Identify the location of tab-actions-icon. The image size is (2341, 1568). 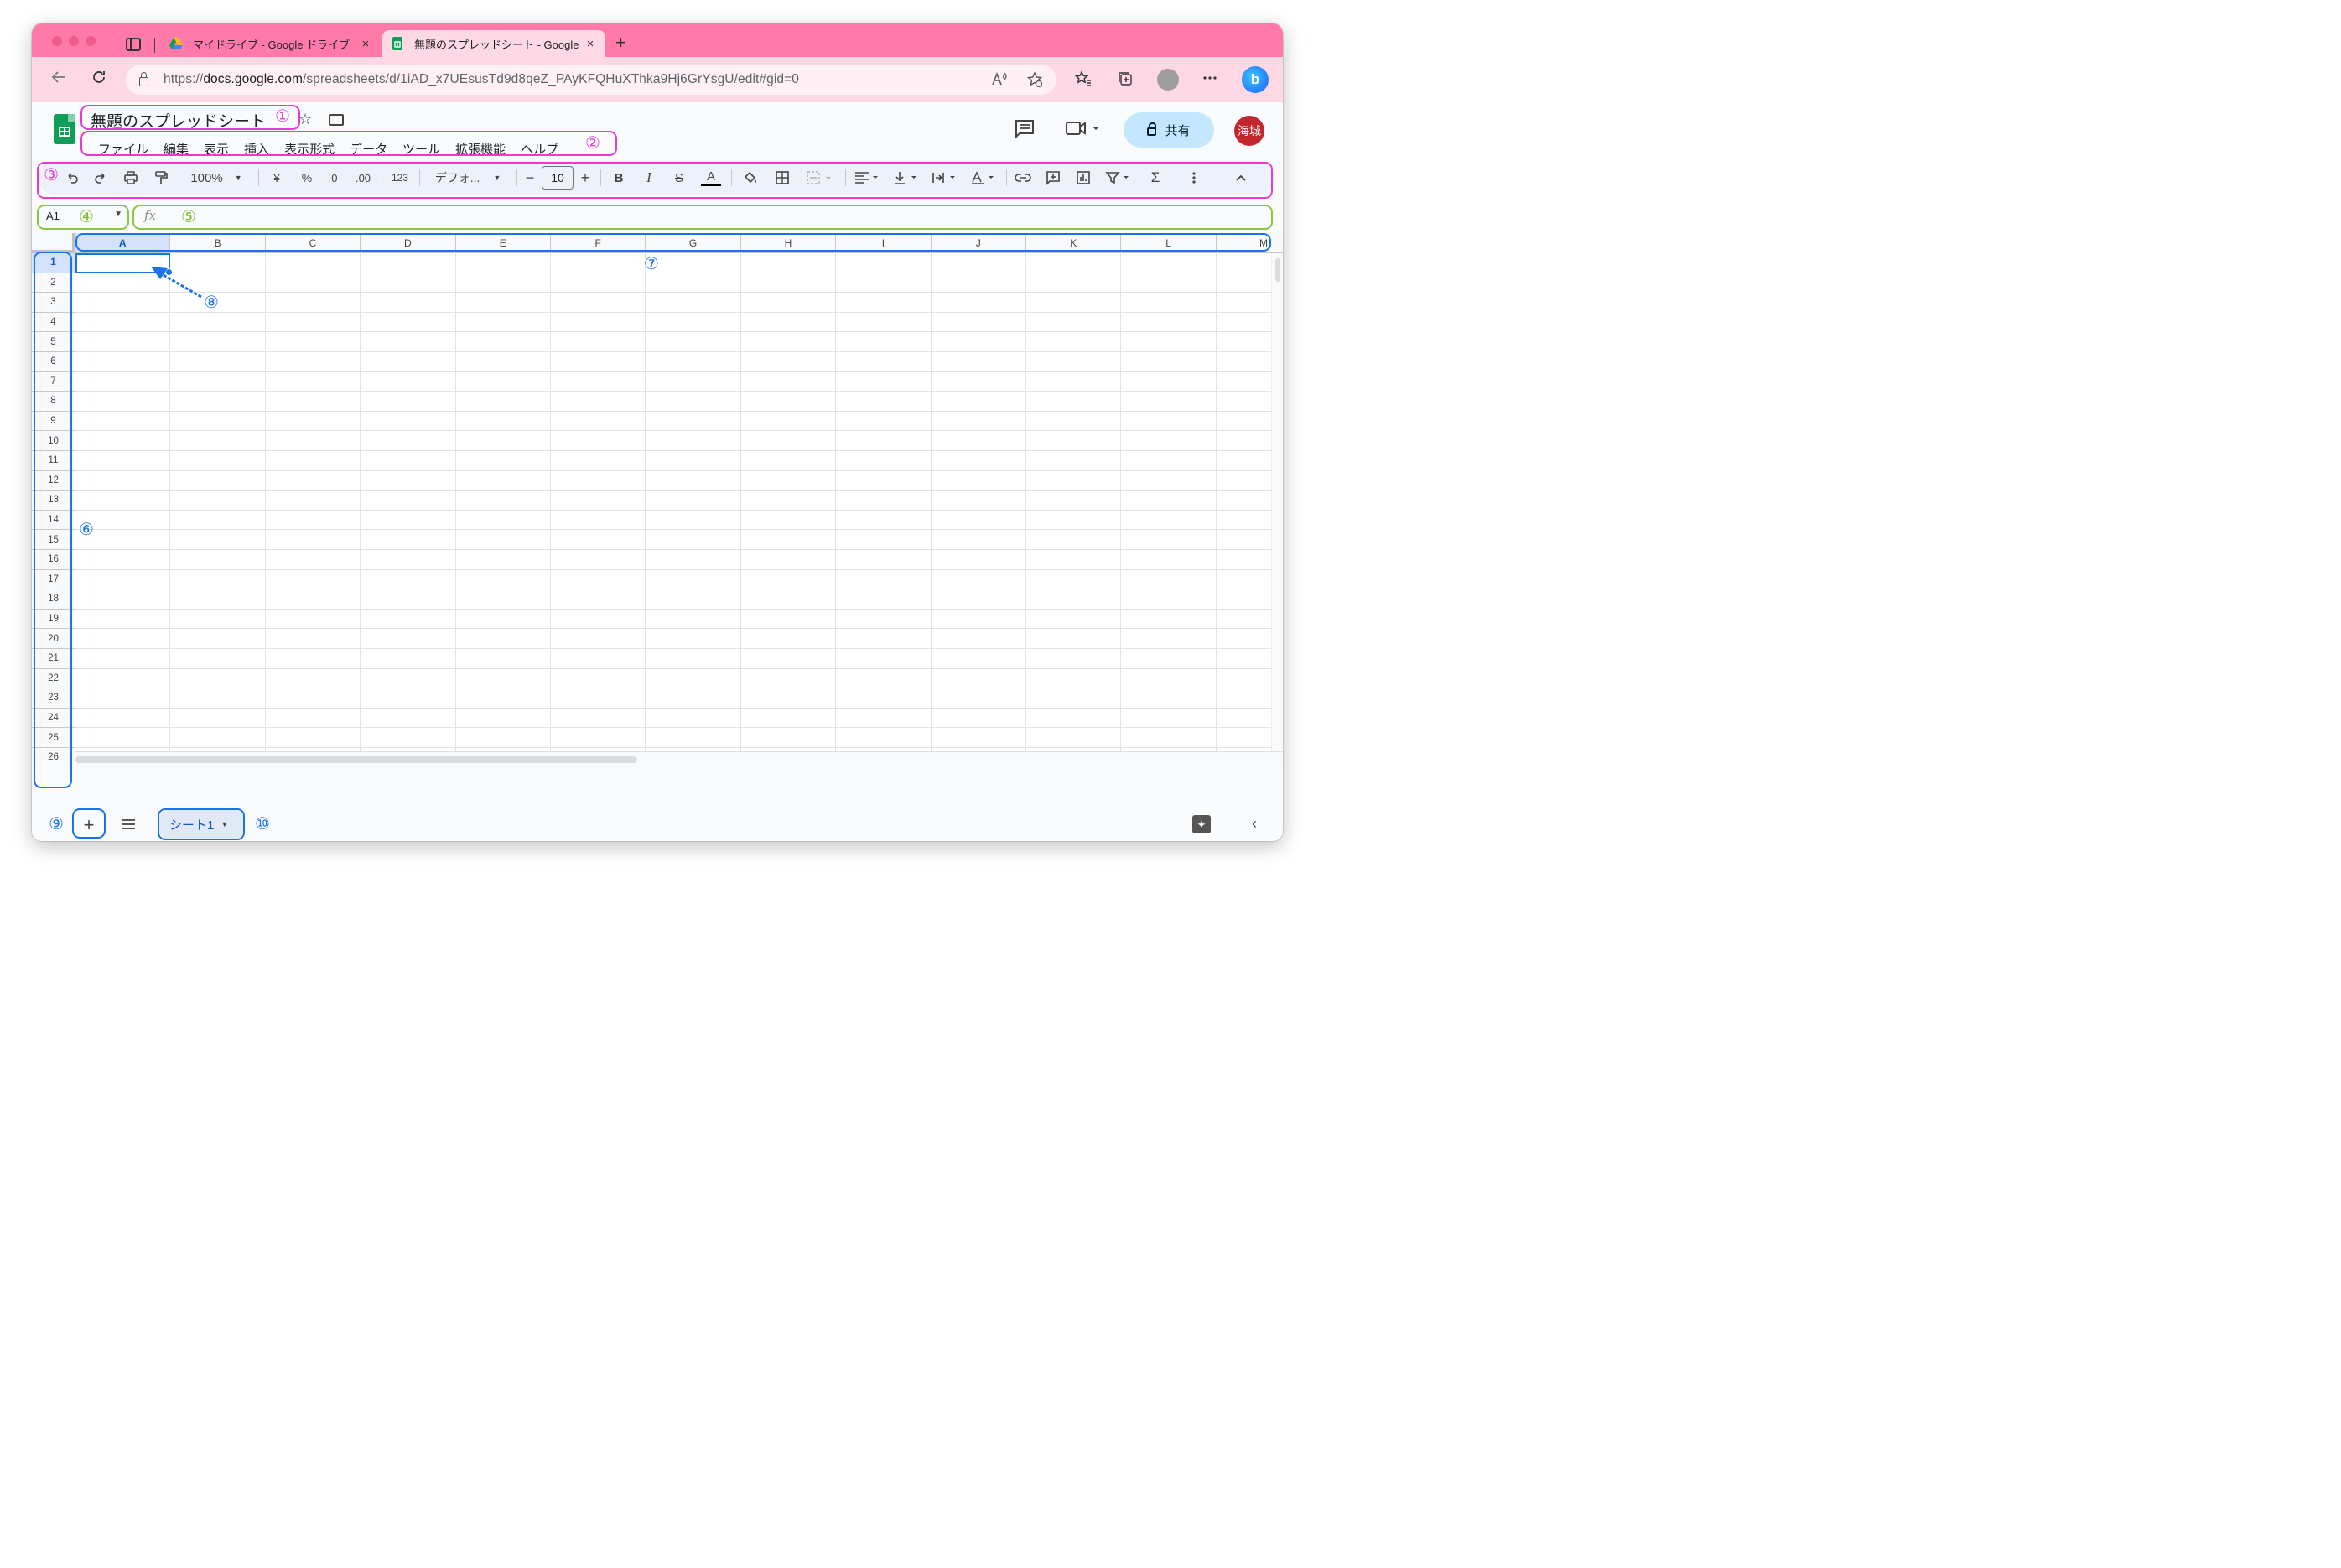
(133, 44).